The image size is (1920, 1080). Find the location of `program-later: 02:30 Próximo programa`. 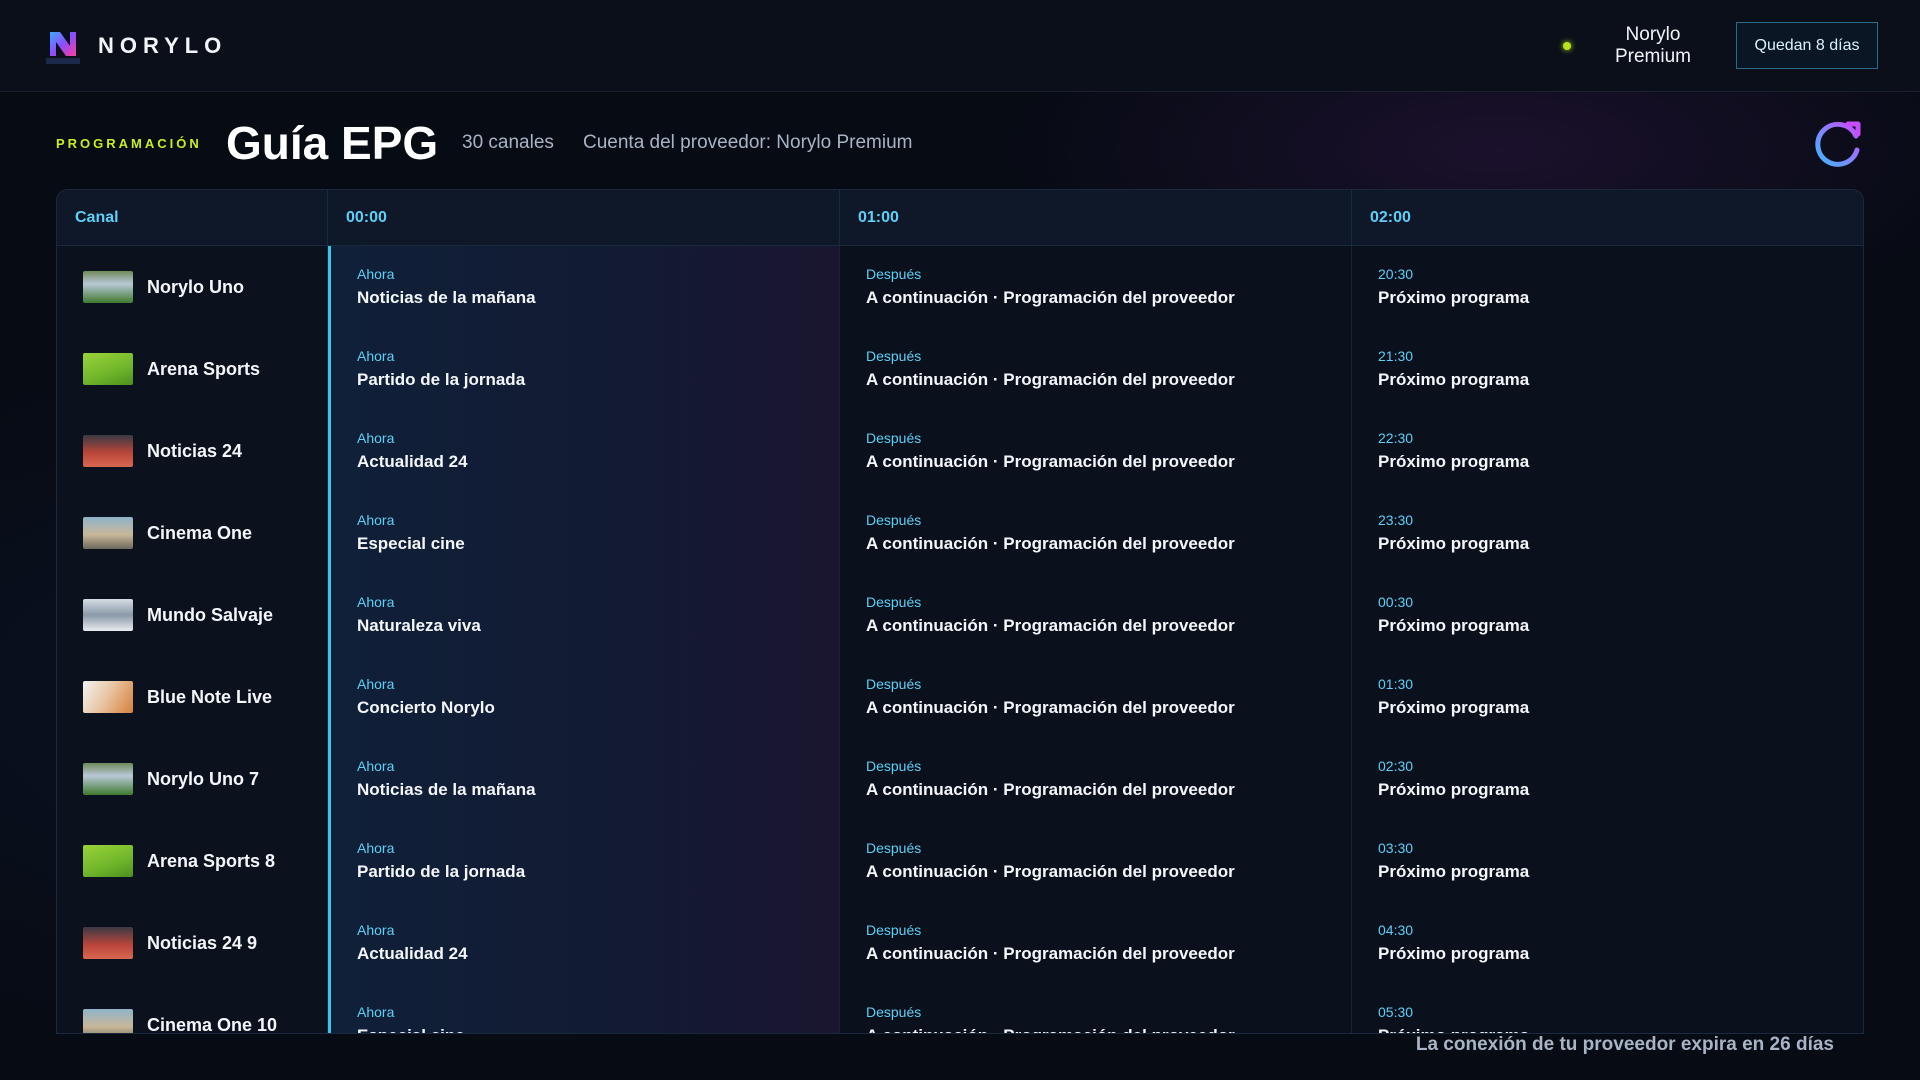

program-later: 02:30 Próximo programa is located at coordinates (1607, 779).